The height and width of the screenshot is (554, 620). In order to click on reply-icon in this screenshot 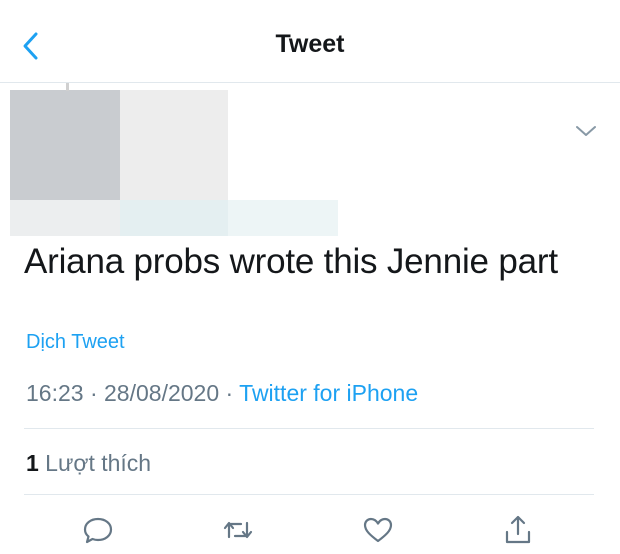, I will do `click(98, 530)`.